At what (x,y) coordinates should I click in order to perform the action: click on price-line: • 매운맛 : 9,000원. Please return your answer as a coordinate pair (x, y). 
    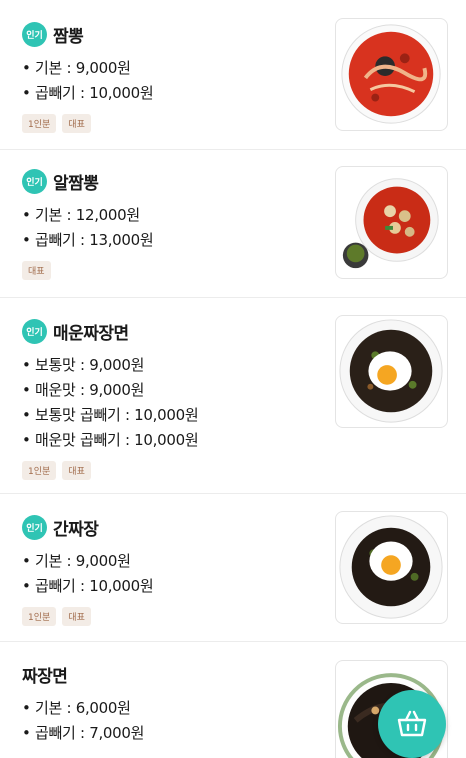
    Looking at the image, I should click on (83, 390).